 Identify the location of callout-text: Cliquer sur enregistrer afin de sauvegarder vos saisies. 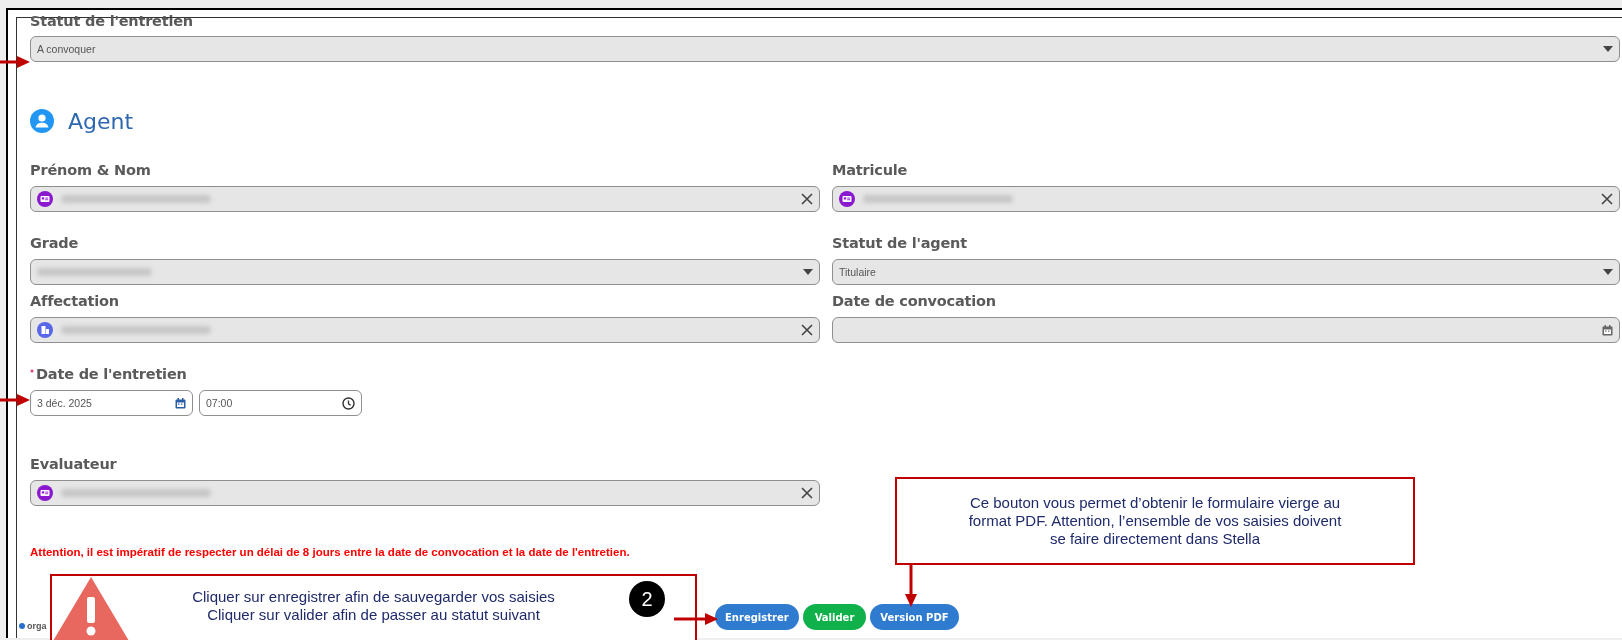
(373, 597).